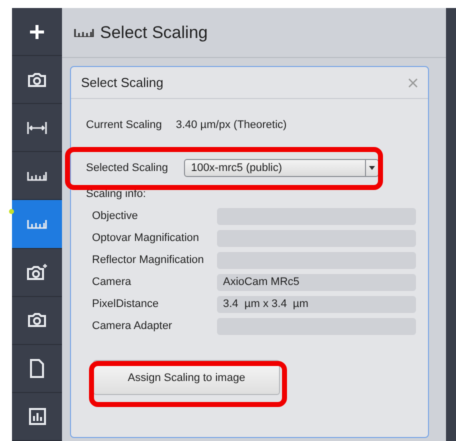 This screenshot has width=456, height=441. Describe the element at coordinates (115, 216) in the screenshot. I see `field-label: Objective` at that location.